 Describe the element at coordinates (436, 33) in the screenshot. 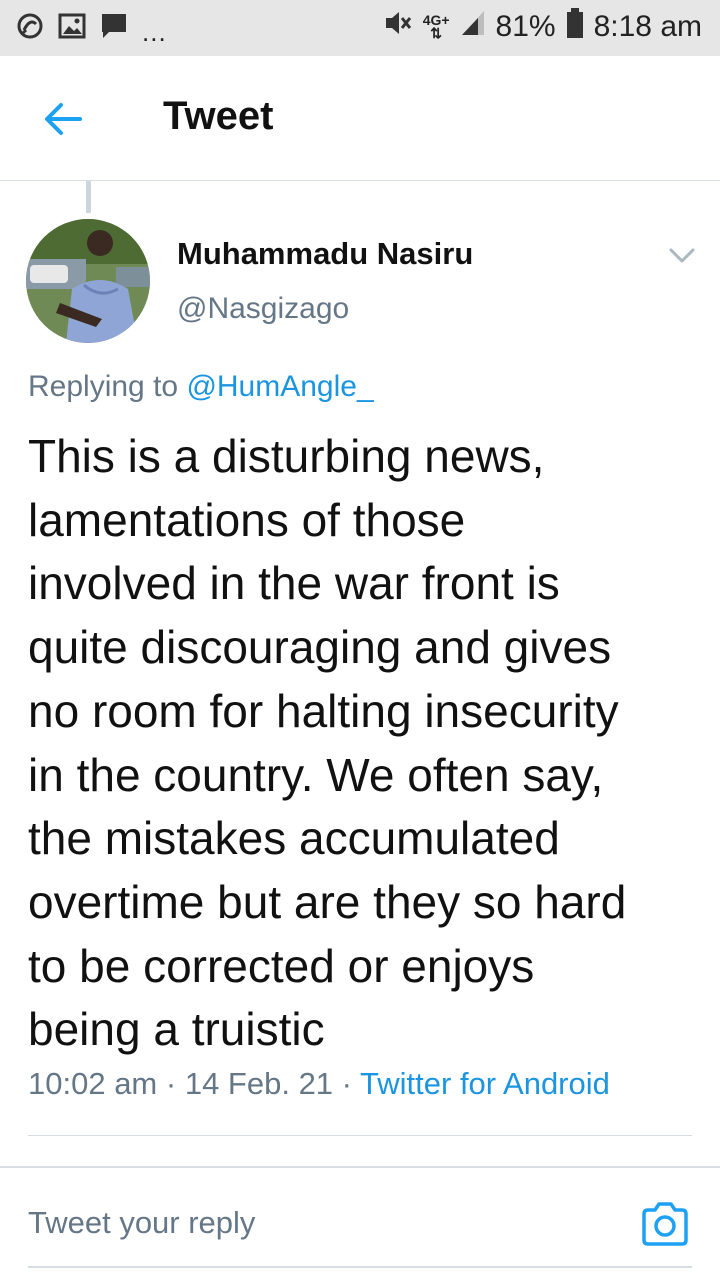

I see `data-arrows: ⇅` at that location.